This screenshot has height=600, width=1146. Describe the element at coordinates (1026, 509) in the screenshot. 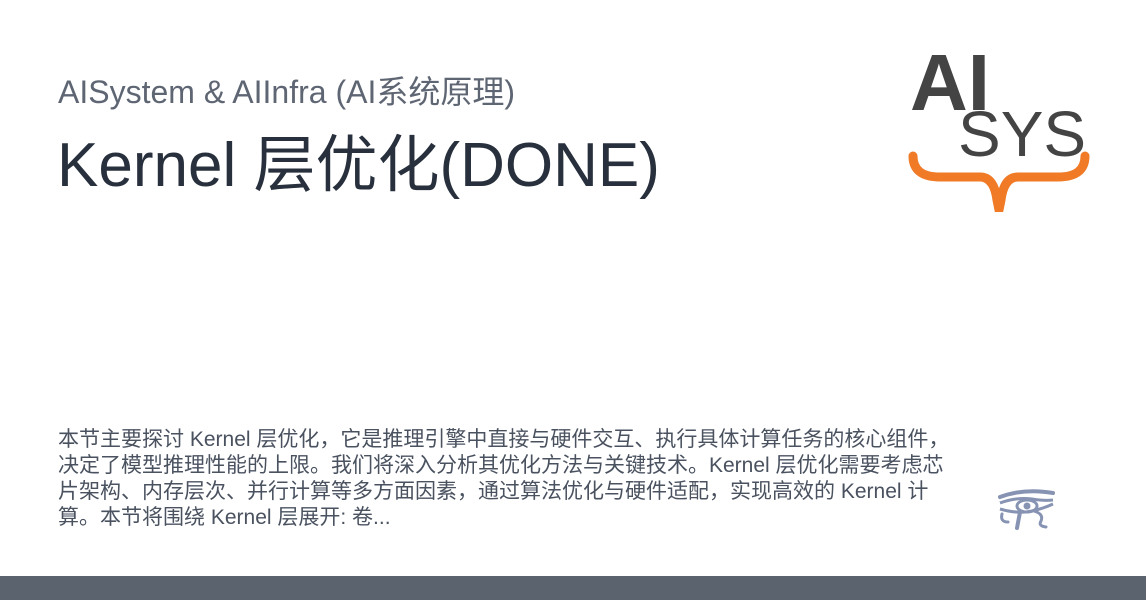

I see `eye-of-horus-icon` at that location.